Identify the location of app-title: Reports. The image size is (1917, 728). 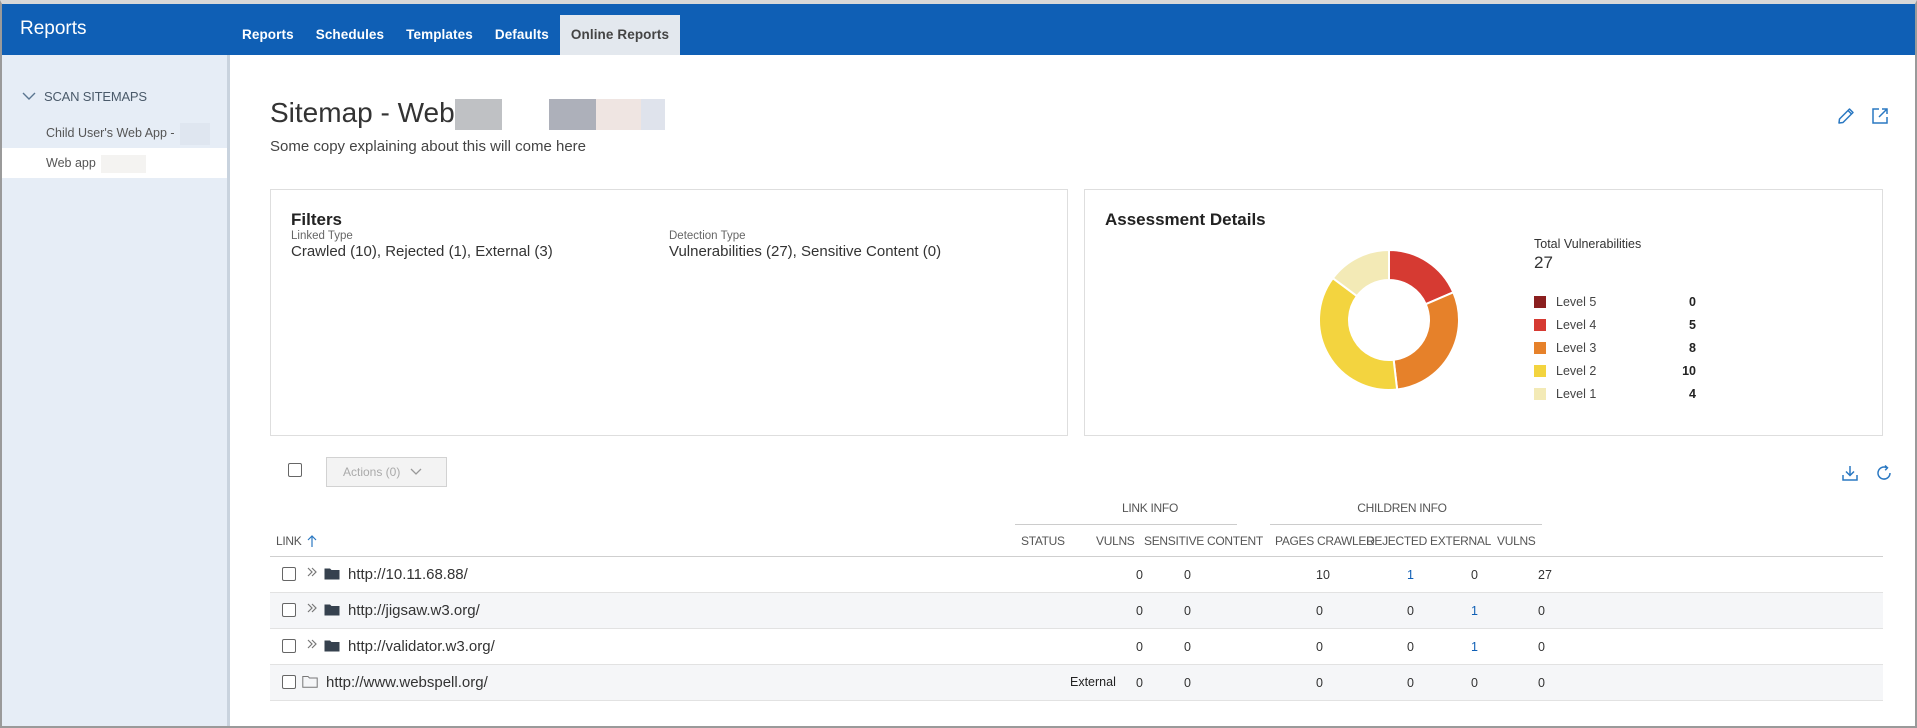
(53, 28).